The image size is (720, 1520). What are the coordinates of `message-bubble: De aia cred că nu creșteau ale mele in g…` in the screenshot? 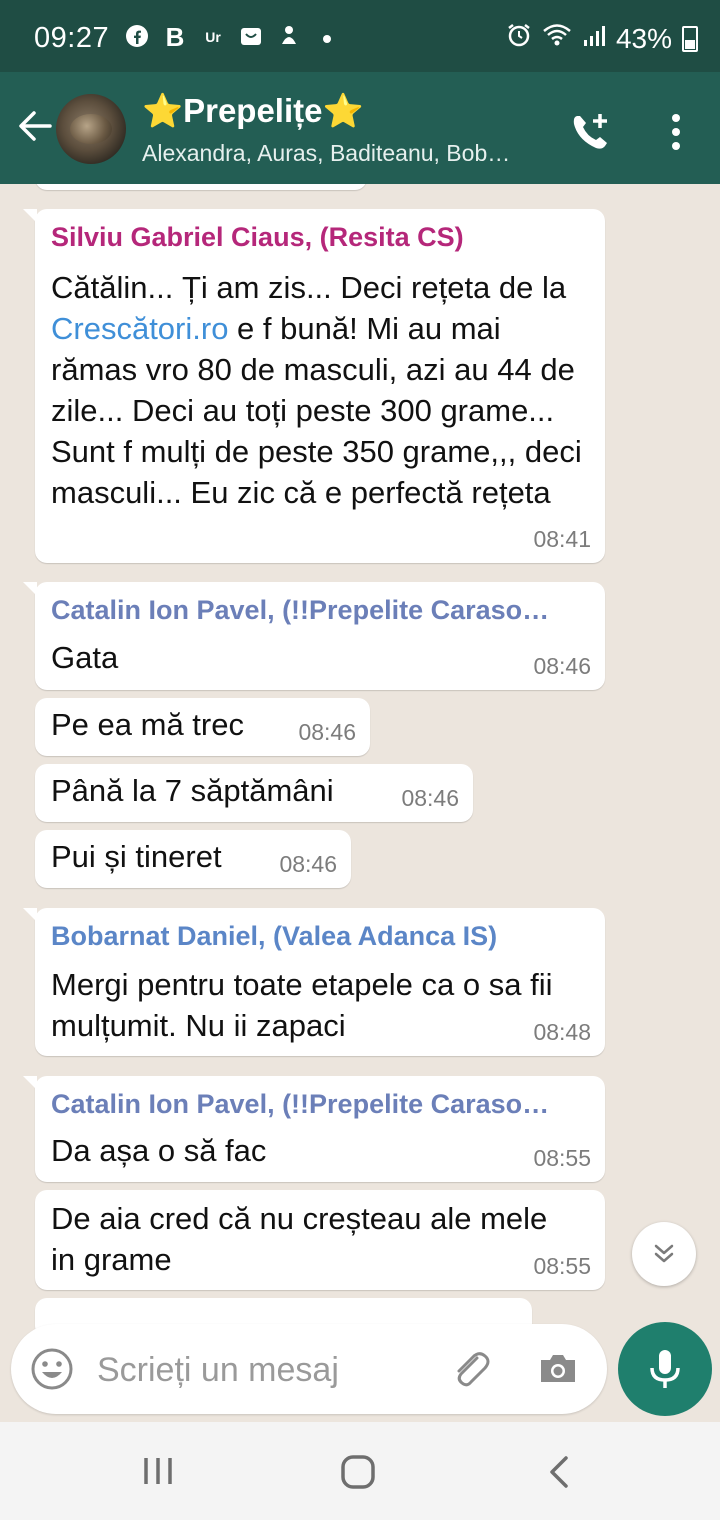 It's located at (320, 1240).